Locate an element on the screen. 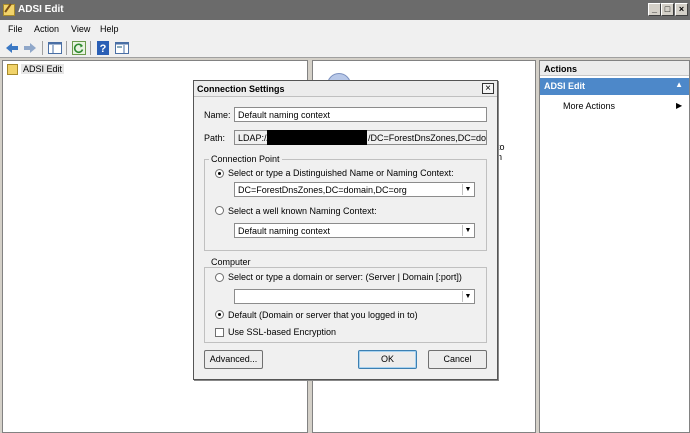  minimize-icon: _ is located at coordinates (654, 9).